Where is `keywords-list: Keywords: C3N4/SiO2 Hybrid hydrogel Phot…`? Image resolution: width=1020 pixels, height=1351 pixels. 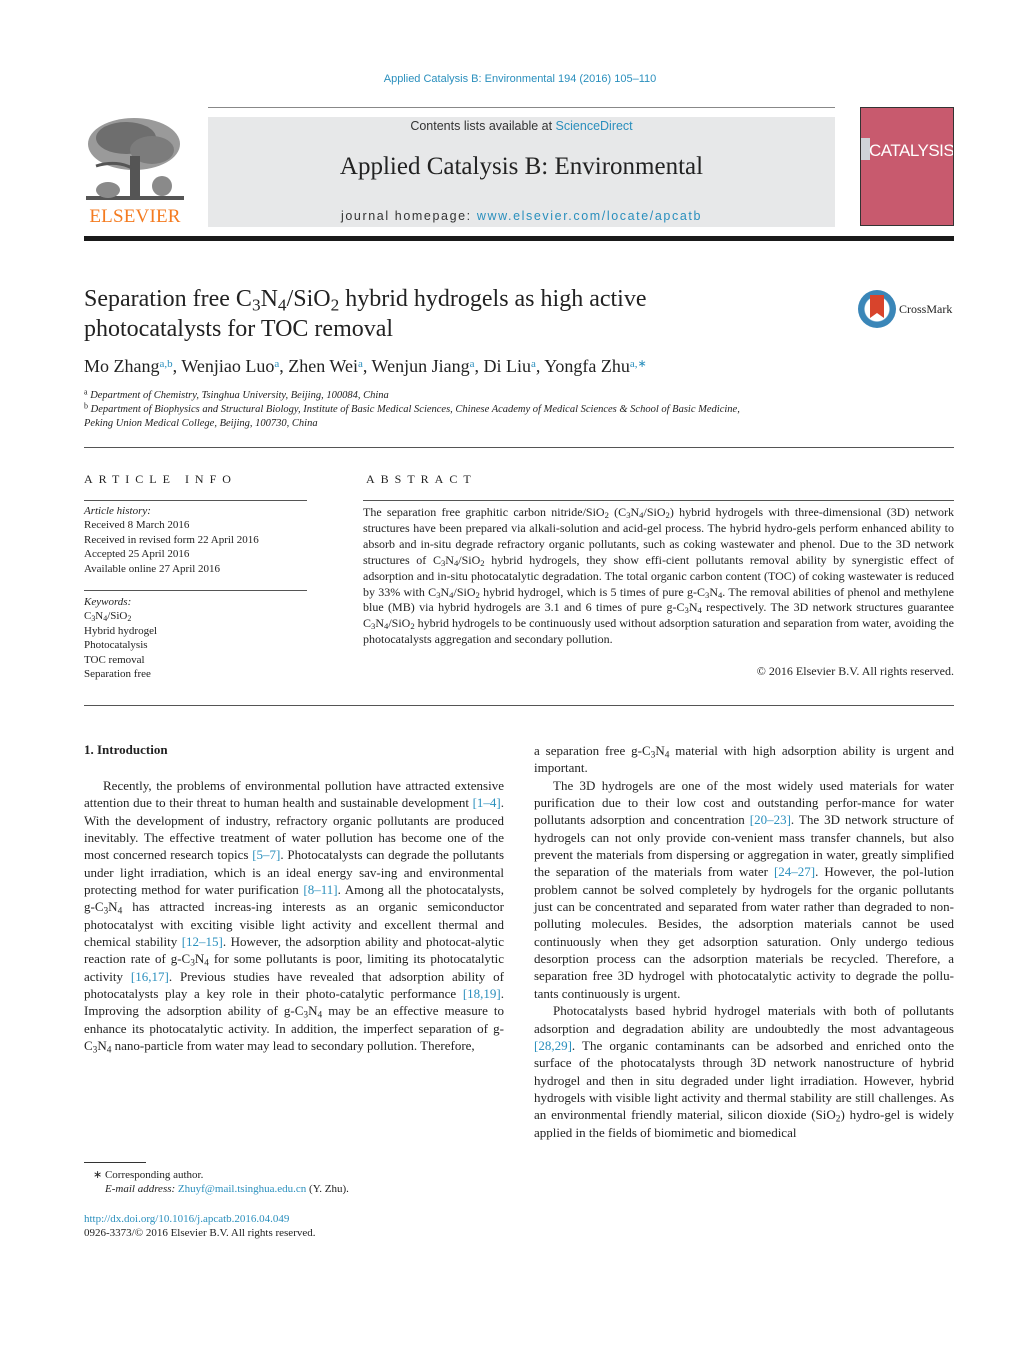
keywords-list: Keywords: C3N4/SiO2 Hybrid hydrogel Phot… is located at coordinates (195, 638).